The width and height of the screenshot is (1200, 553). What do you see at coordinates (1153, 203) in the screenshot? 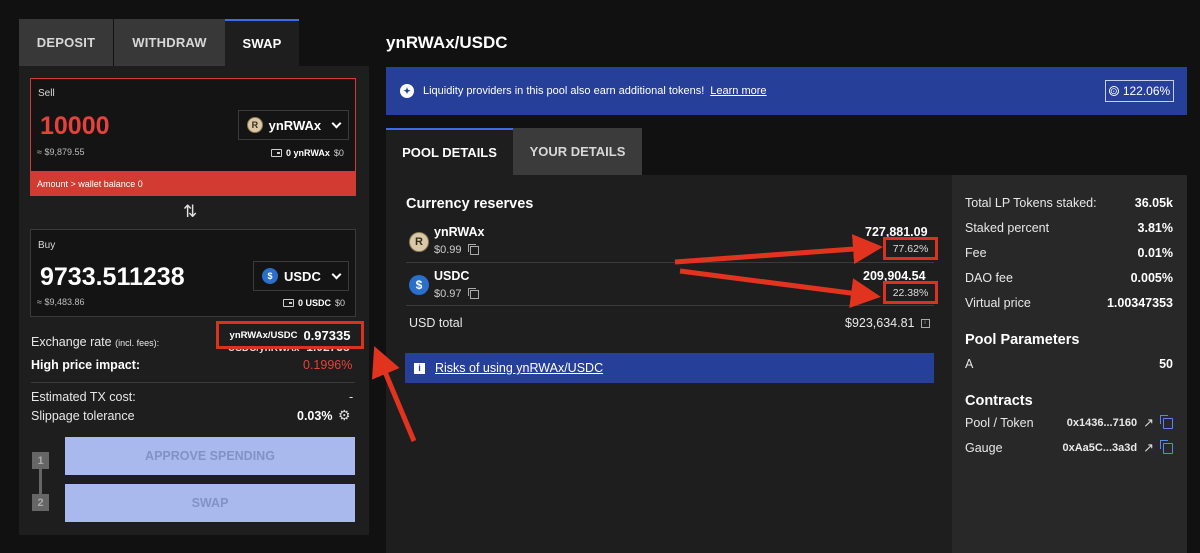
I see `stat-value: 36.05k` at bounding box center [1153, 203].